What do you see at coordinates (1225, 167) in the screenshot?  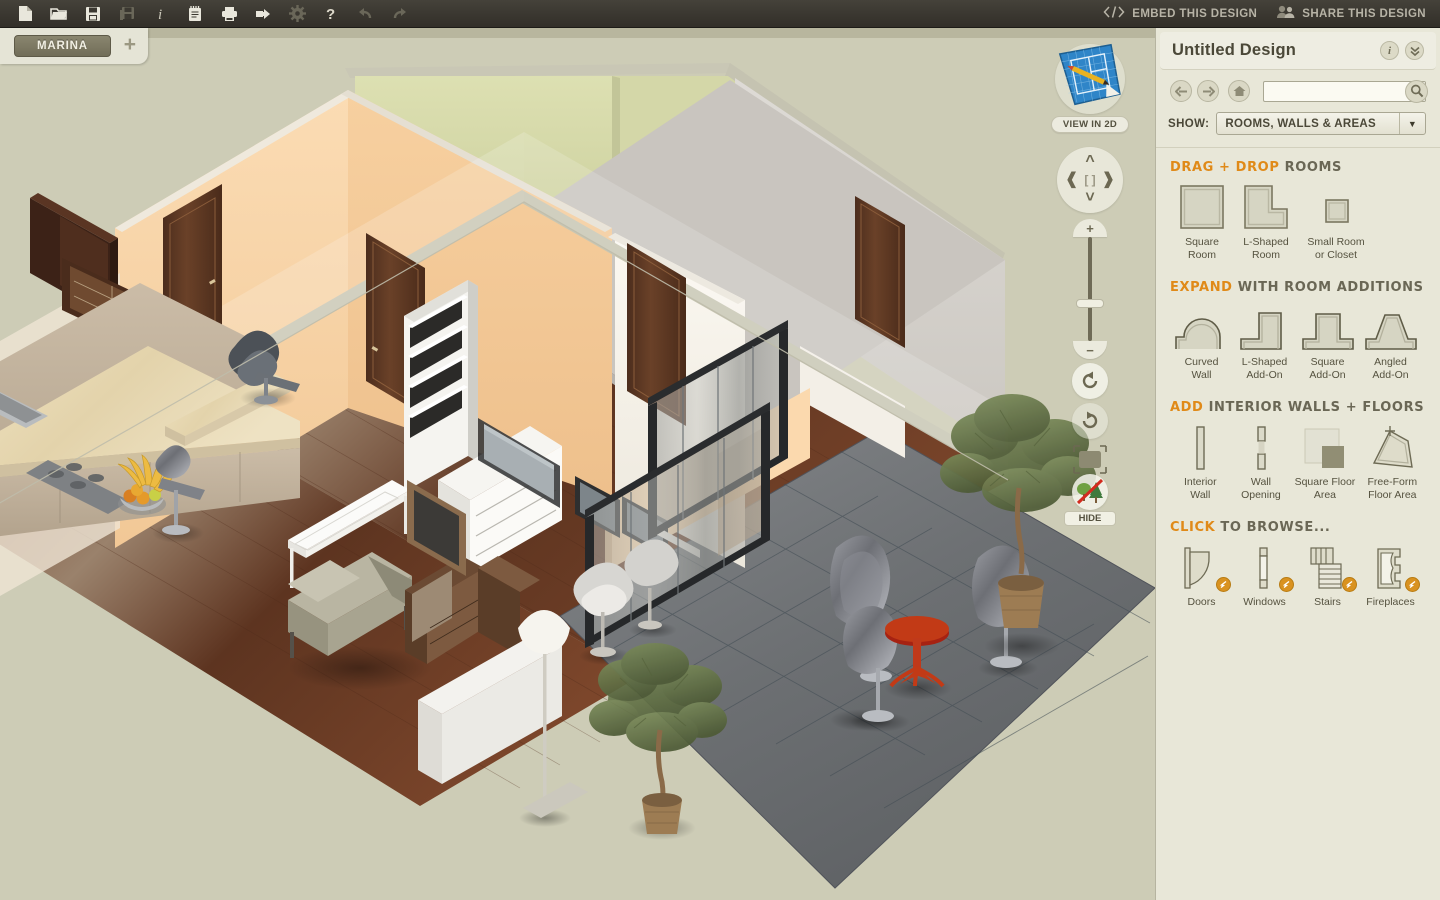 I see `section-title-highlight: DRAG + DROP` at bounding box center [1225, 167].